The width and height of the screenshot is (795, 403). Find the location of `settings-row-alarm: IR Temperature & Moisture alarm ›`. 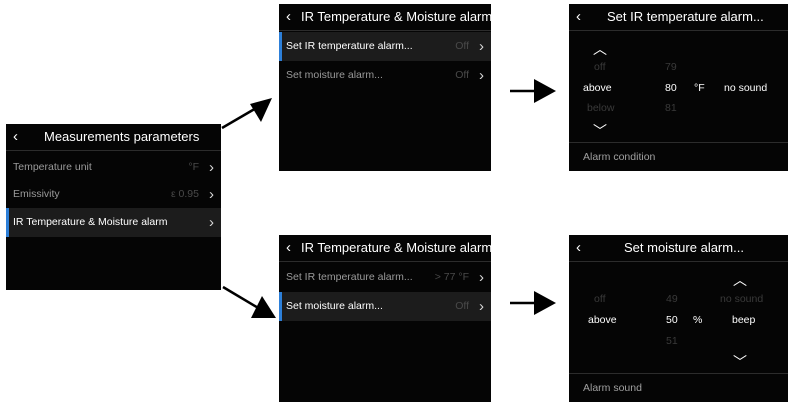

settings-row-alarm: IR Temperature & Moisture alarm › is located at coordinates (113, 222).